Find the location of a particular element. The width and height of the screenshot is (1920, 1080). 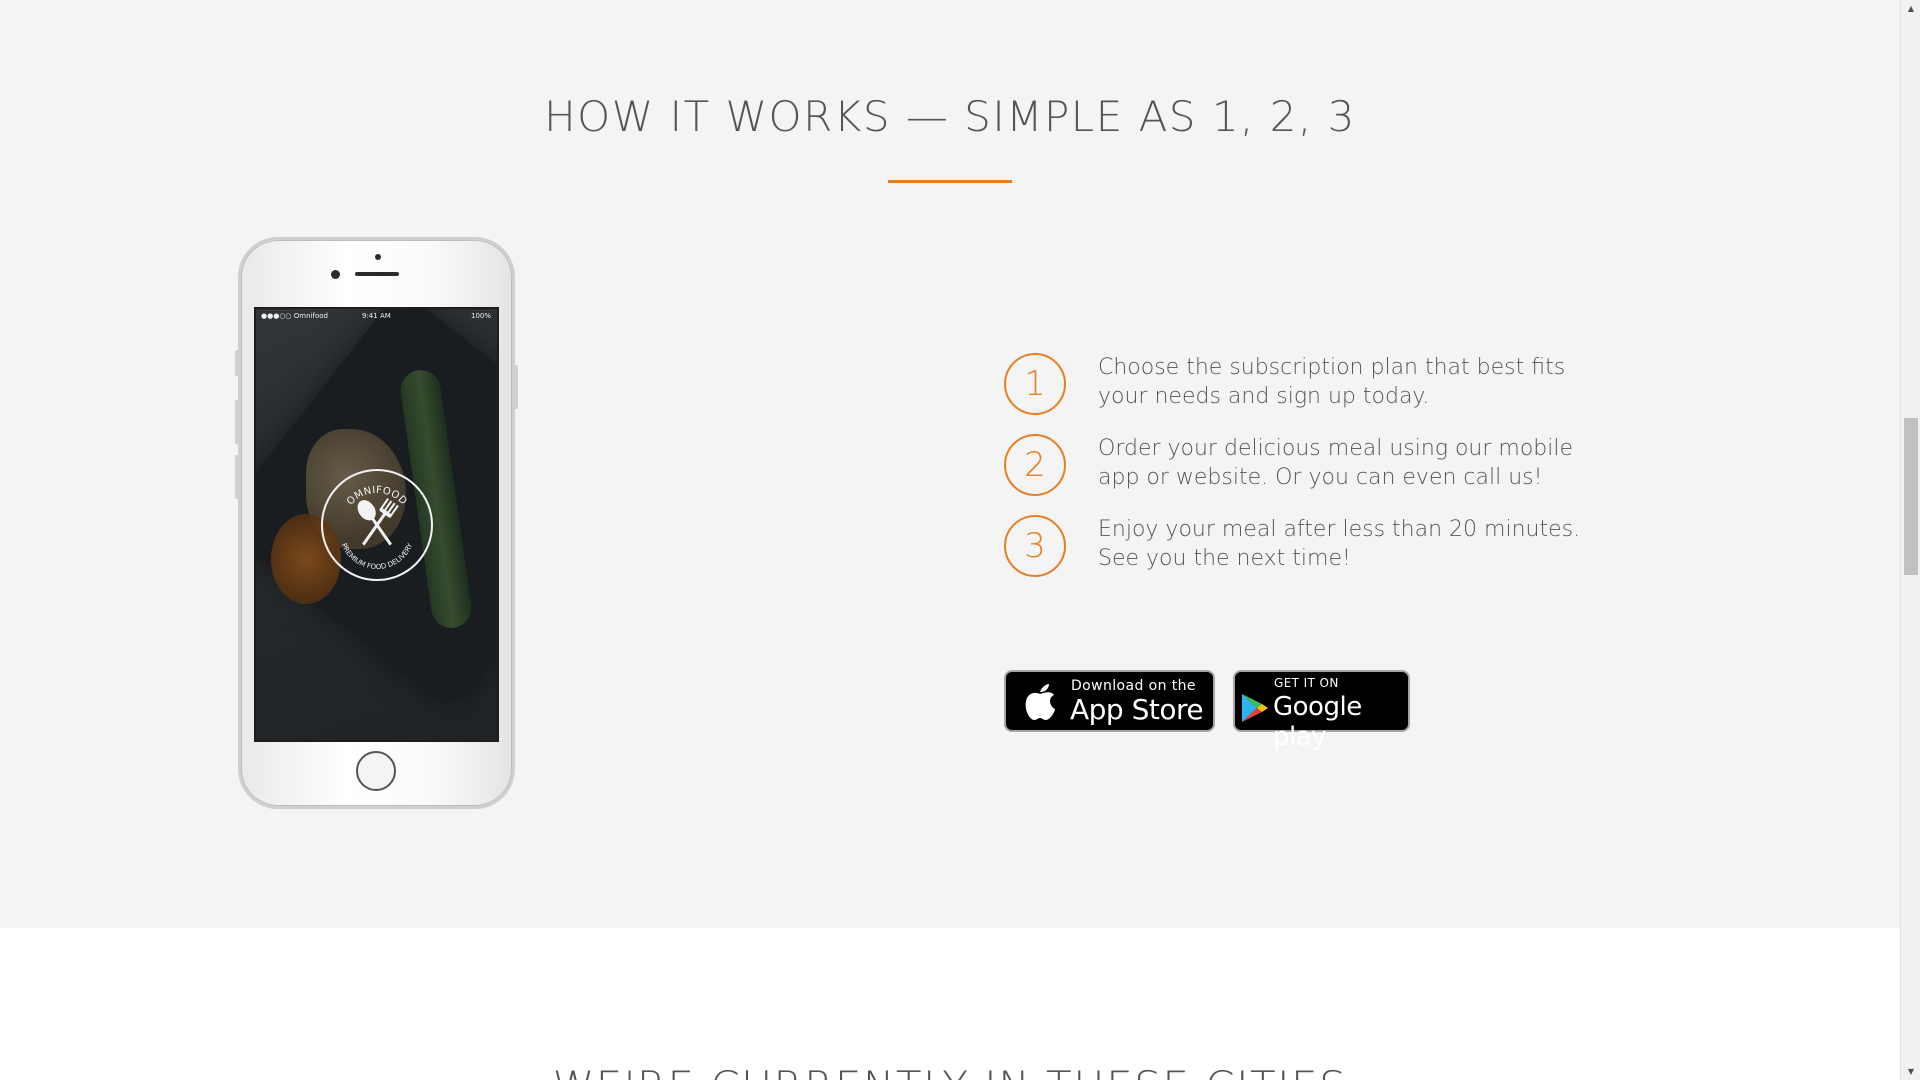

google-play-icon is located at coordinates (1255, 708).